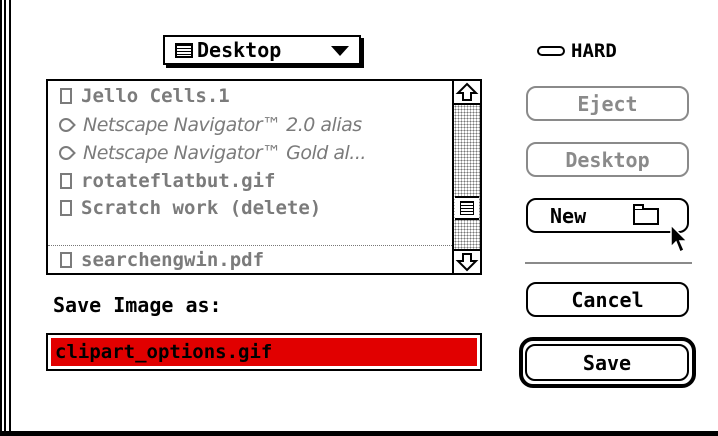 The width and height of the screenshot is (718, 436). I want to click on folder-popup-menu: Desktop, so click(262, 50).